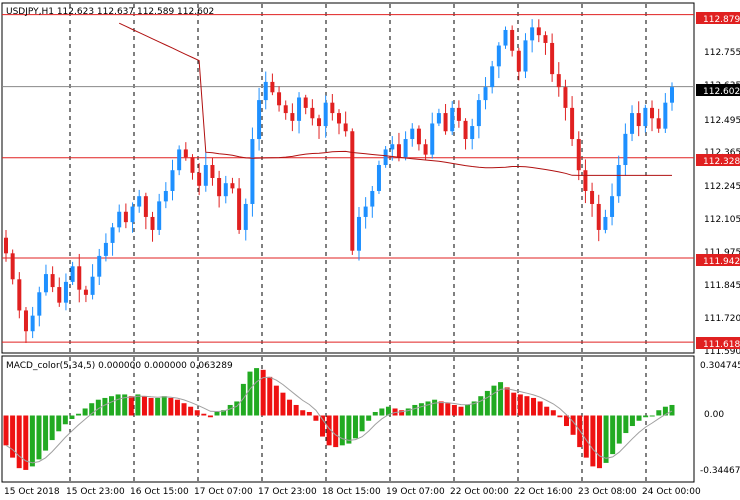 The height and width of the screenshot is (500, 740). Describe the element at coordinates (607, 492) in the screenshot. I see `time-tick: 23 Oct 08:00` at that location.